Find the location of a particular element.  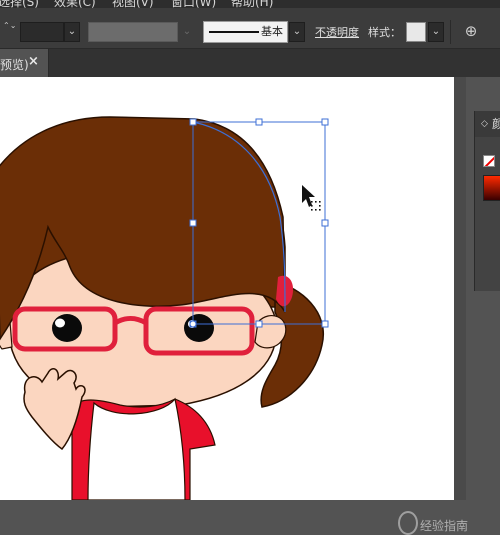

color-panel: ◇ 颜 is located at coordinates (487, 201).